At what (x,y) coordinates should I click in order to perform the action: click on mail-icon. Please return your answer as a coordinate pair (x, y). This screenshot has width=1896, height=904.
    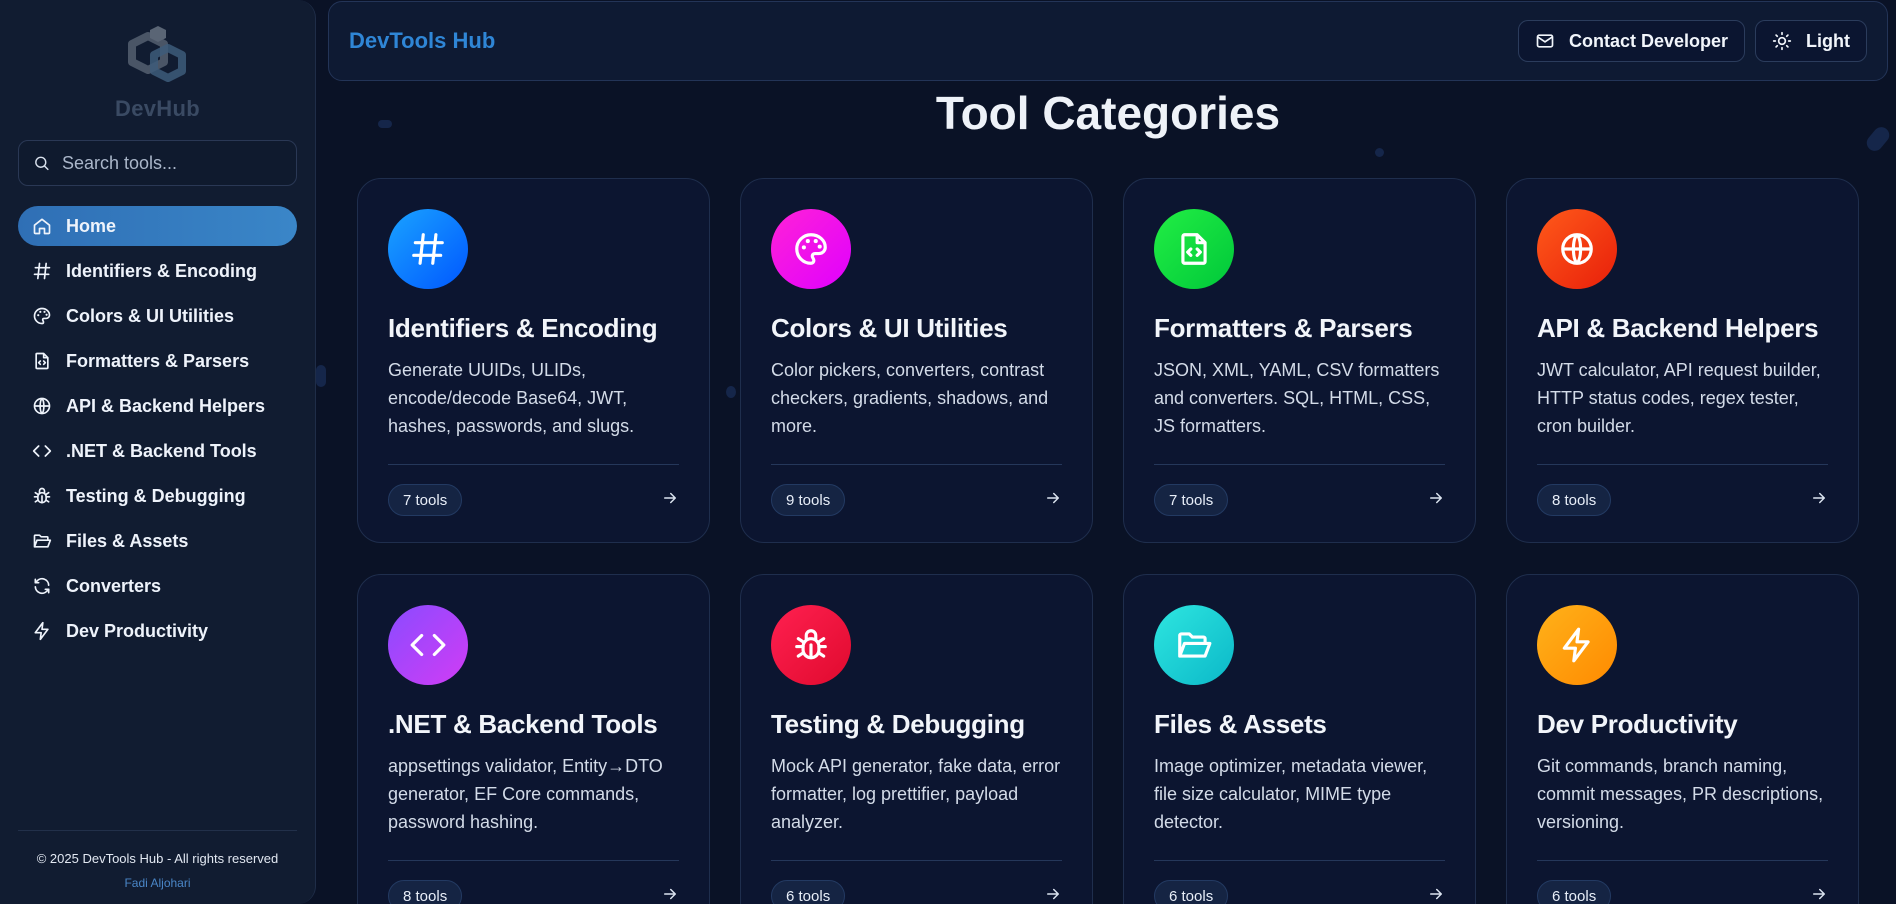
    Looking at the image, I should click on (1545, 41).